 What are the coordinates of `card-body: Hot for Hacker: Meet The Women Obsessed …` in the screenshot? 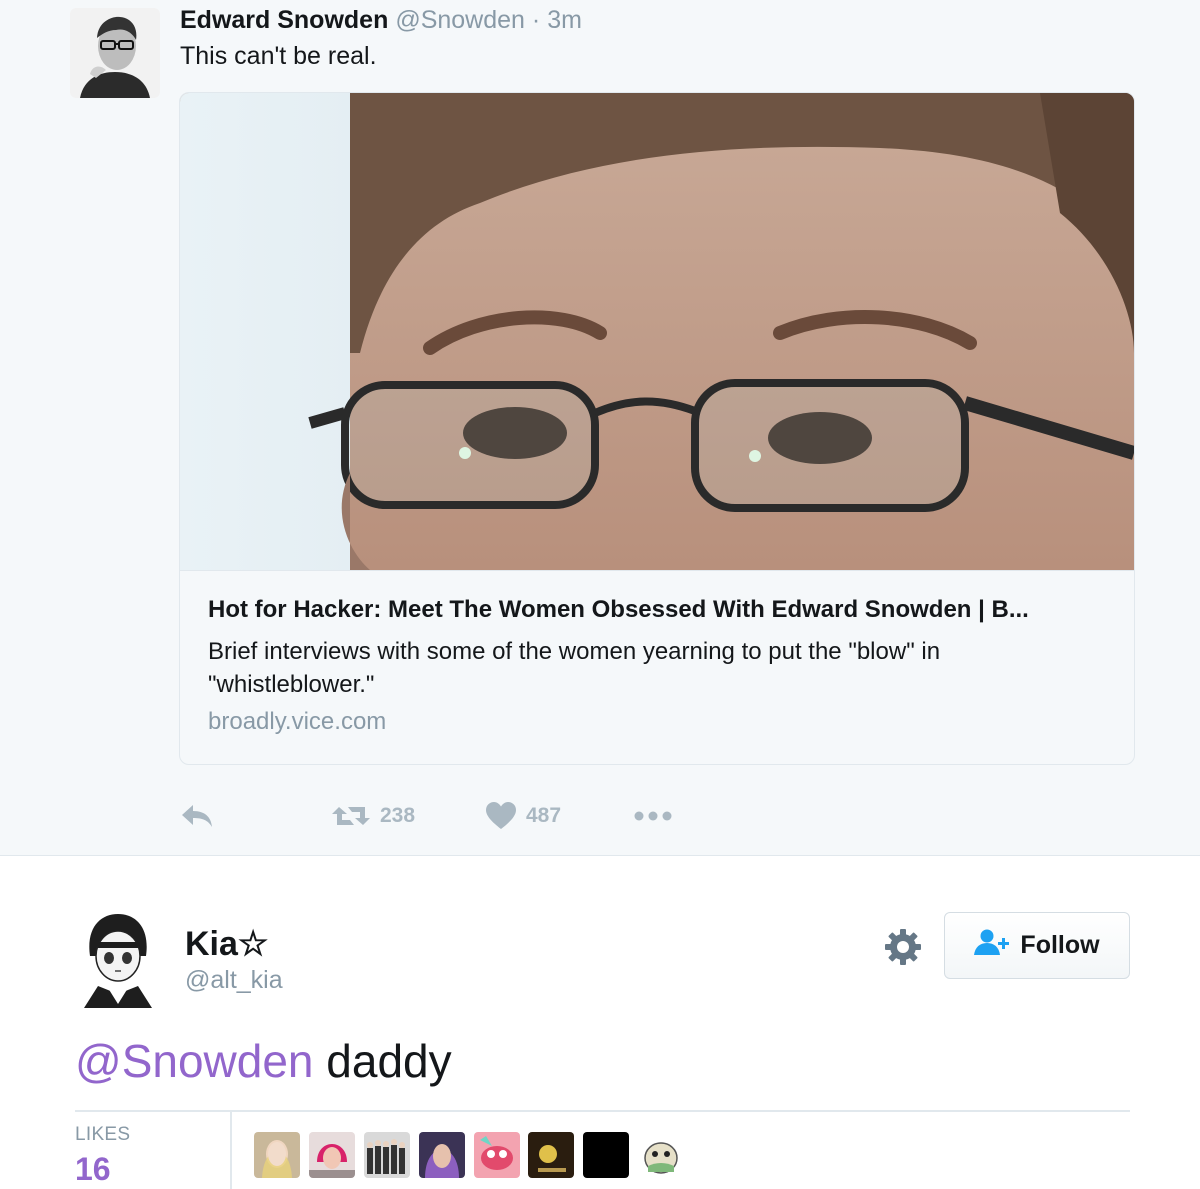 It's located at (657, 667).